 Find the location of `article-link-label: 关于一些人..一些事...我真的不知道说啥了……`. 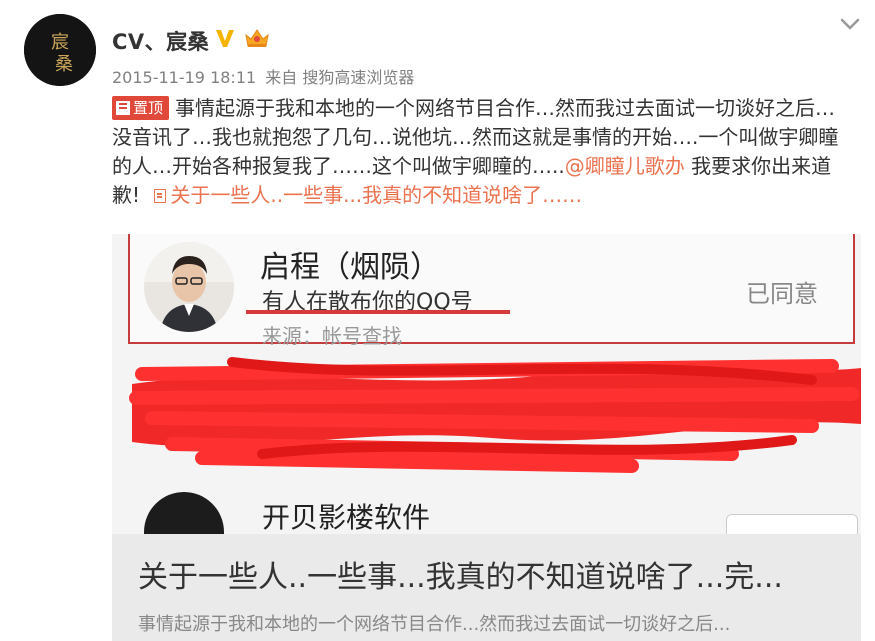

article-link-label: 关于一些人..一些事...我真的不知道说啥了…… is located at coordinates (376, 195).